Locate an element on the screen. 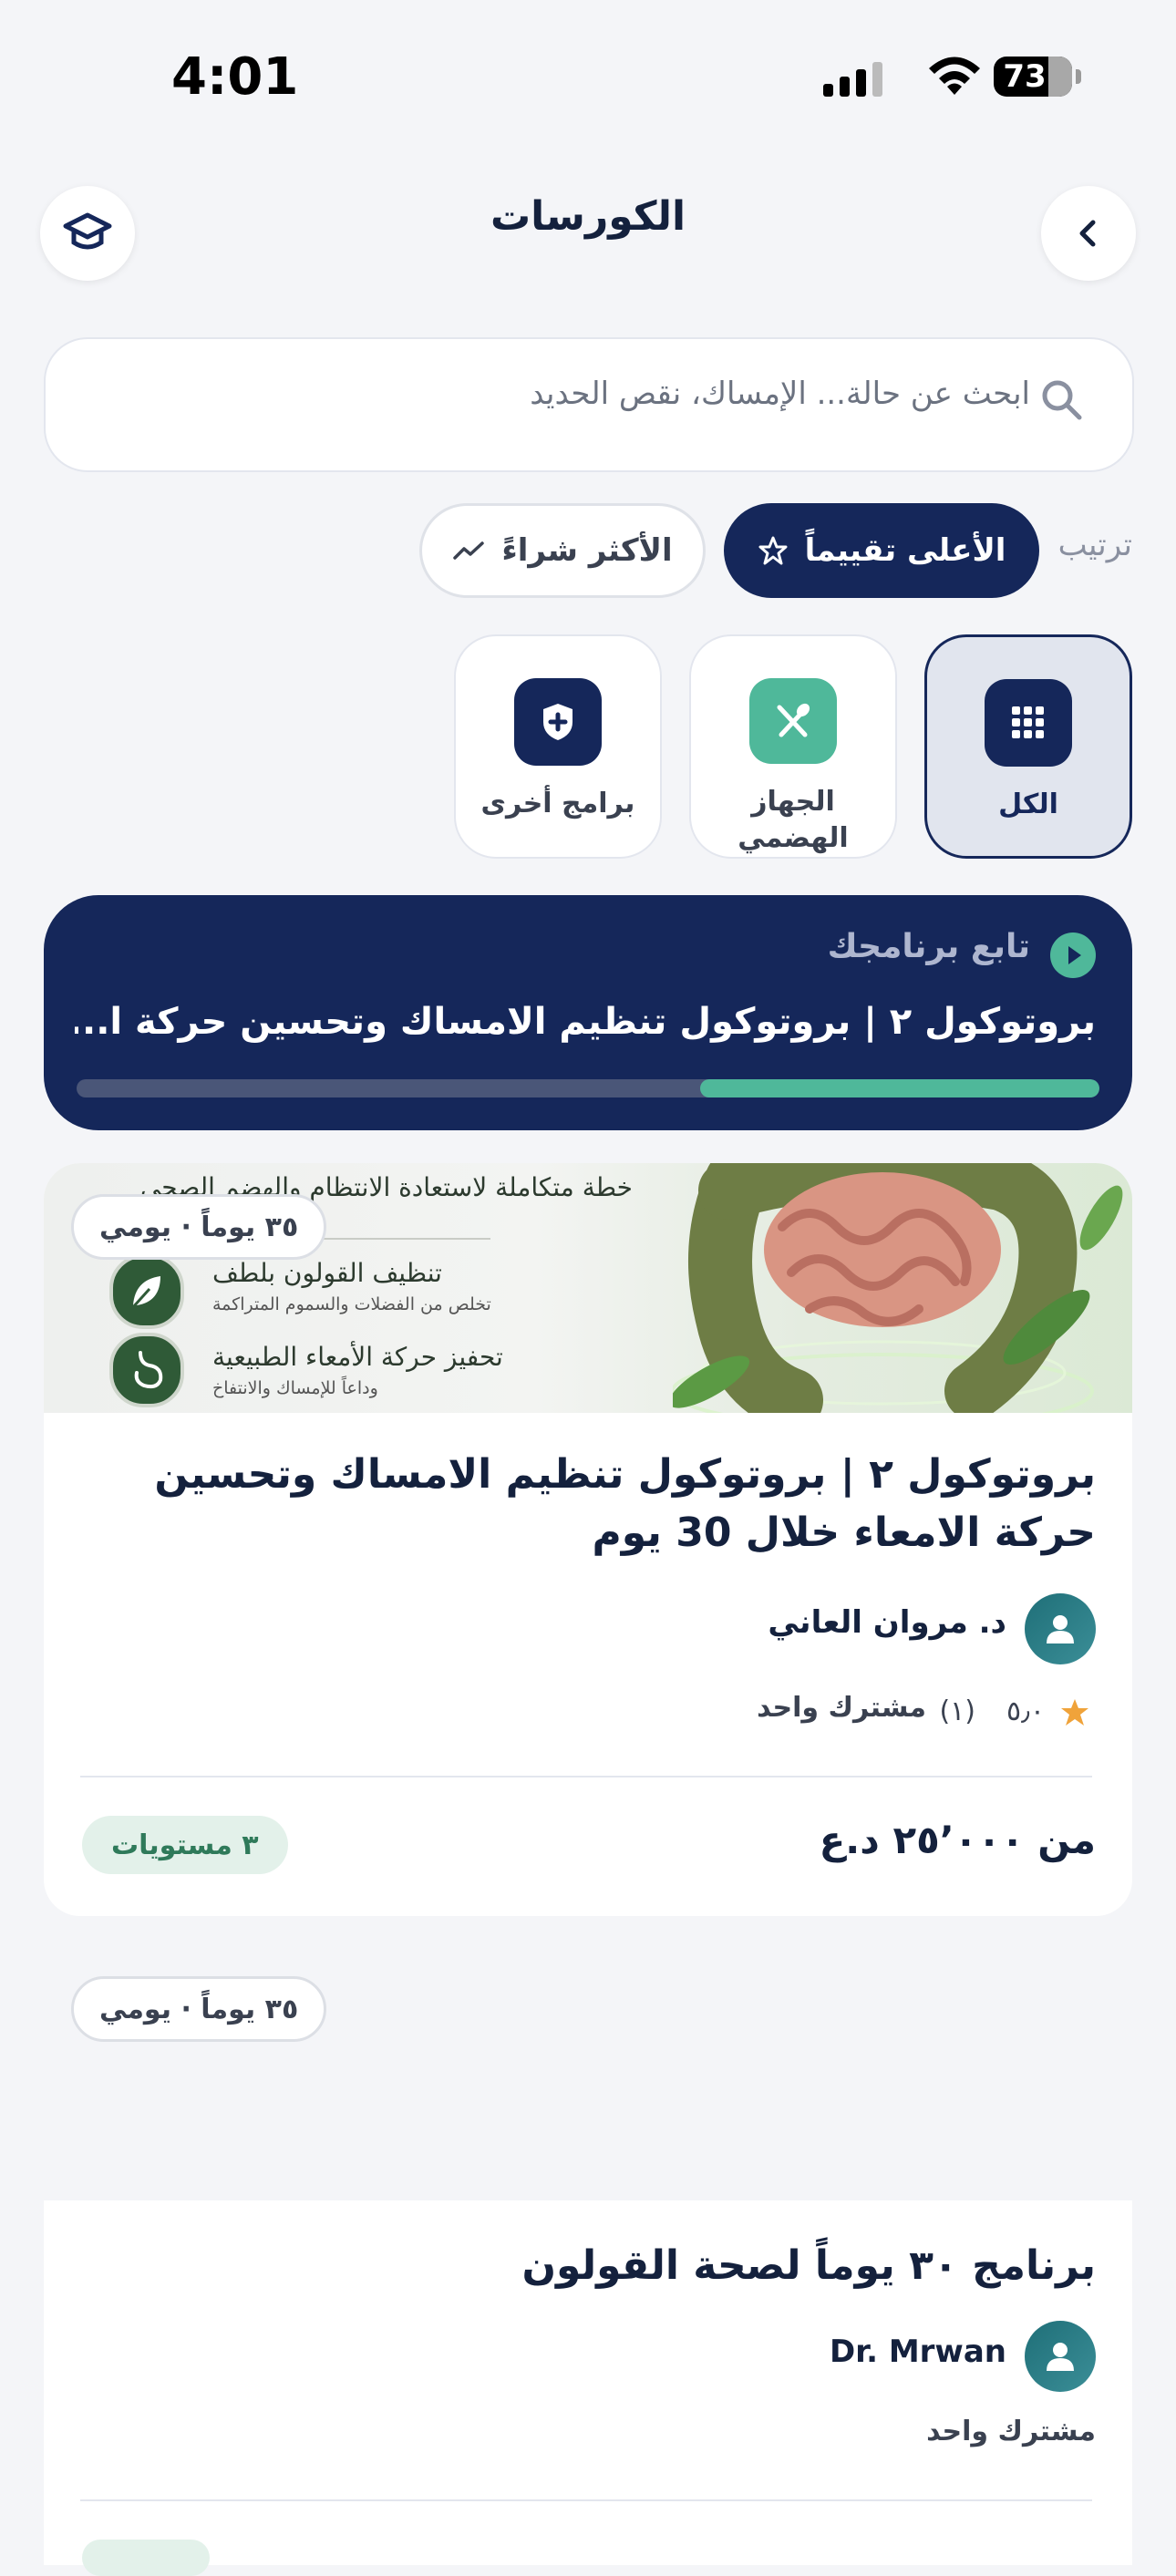 The height and width of the screenshot is (2576, 1176). hero-point-title: تحفيز حركة الأمعاء الطبيعية is located at coordinates (357, 1357).